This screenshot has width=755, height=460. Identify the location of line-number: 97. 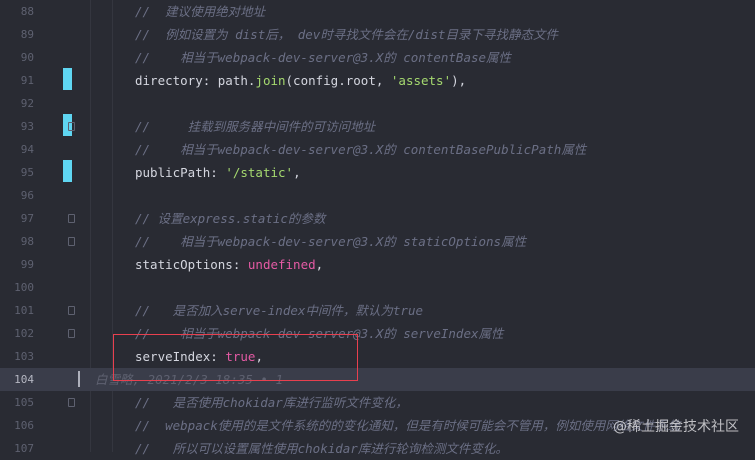
(17, 218).